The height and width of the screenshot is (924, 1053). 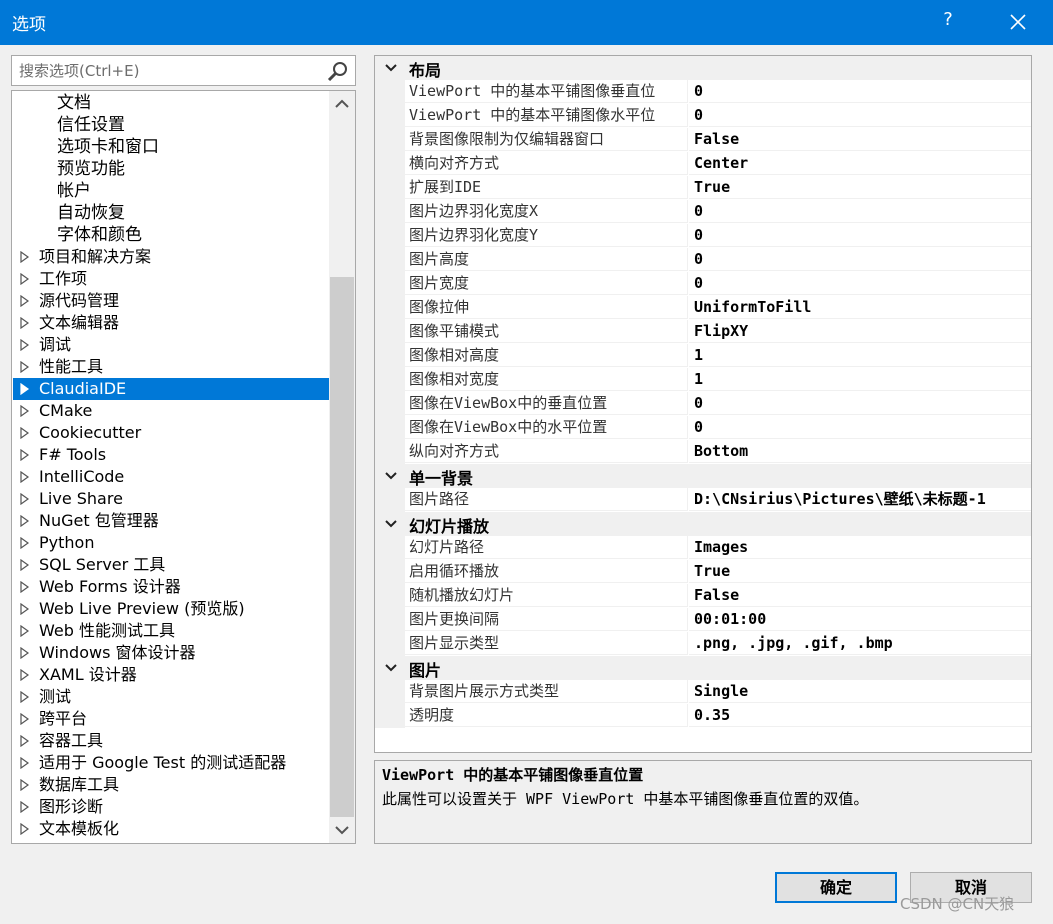 I want to click on tree-item: F# Tools, so click(x=171, y=455).